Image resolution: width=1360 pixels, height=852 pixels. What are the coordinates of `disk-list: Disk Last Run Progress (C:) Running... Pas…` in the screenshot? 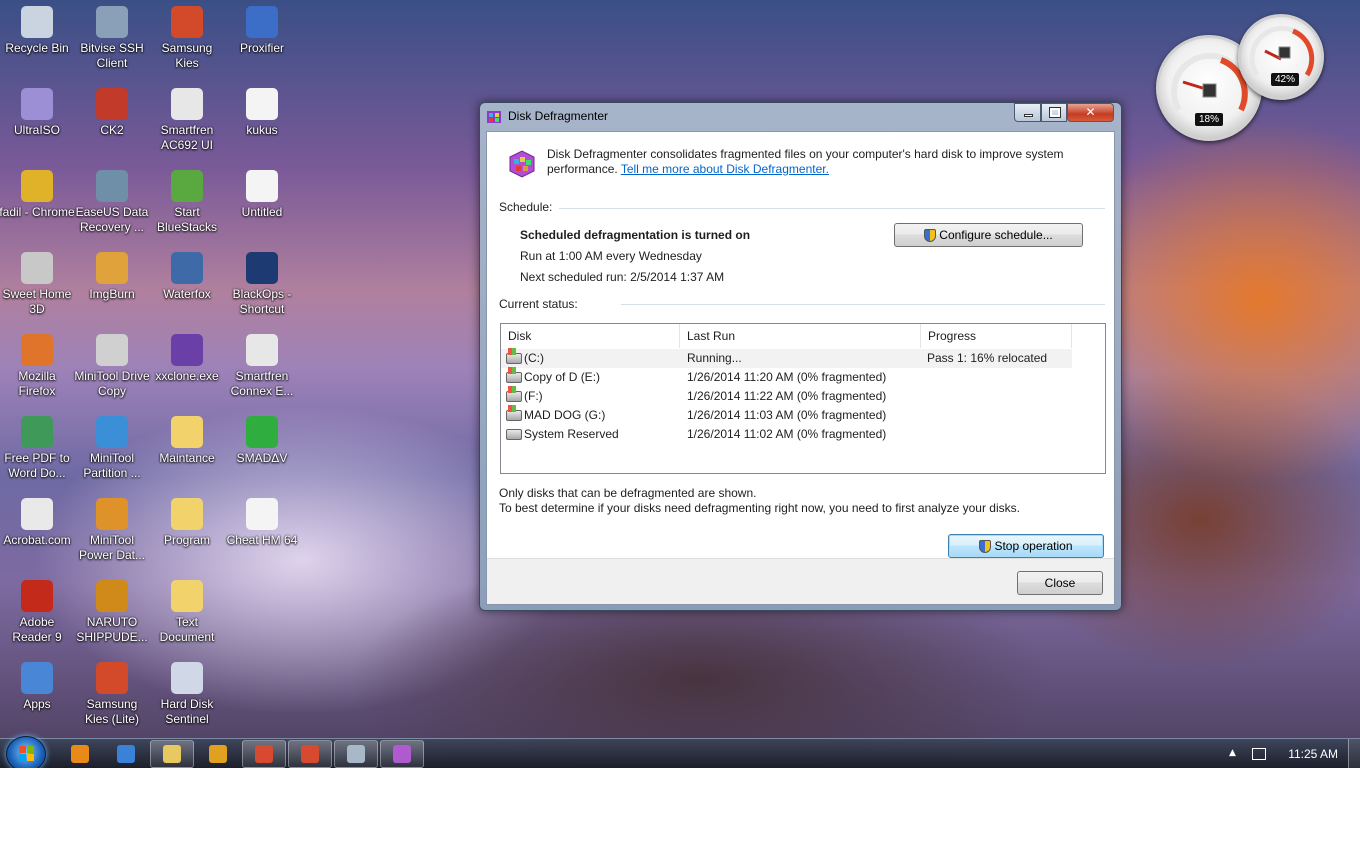 It's located at (803, 398).